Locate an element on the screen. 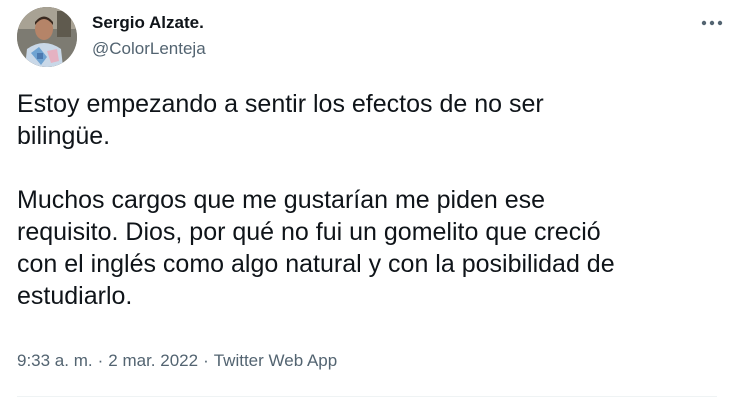  author-handle: @ColorLenteja is located at coordinates (149, 49).